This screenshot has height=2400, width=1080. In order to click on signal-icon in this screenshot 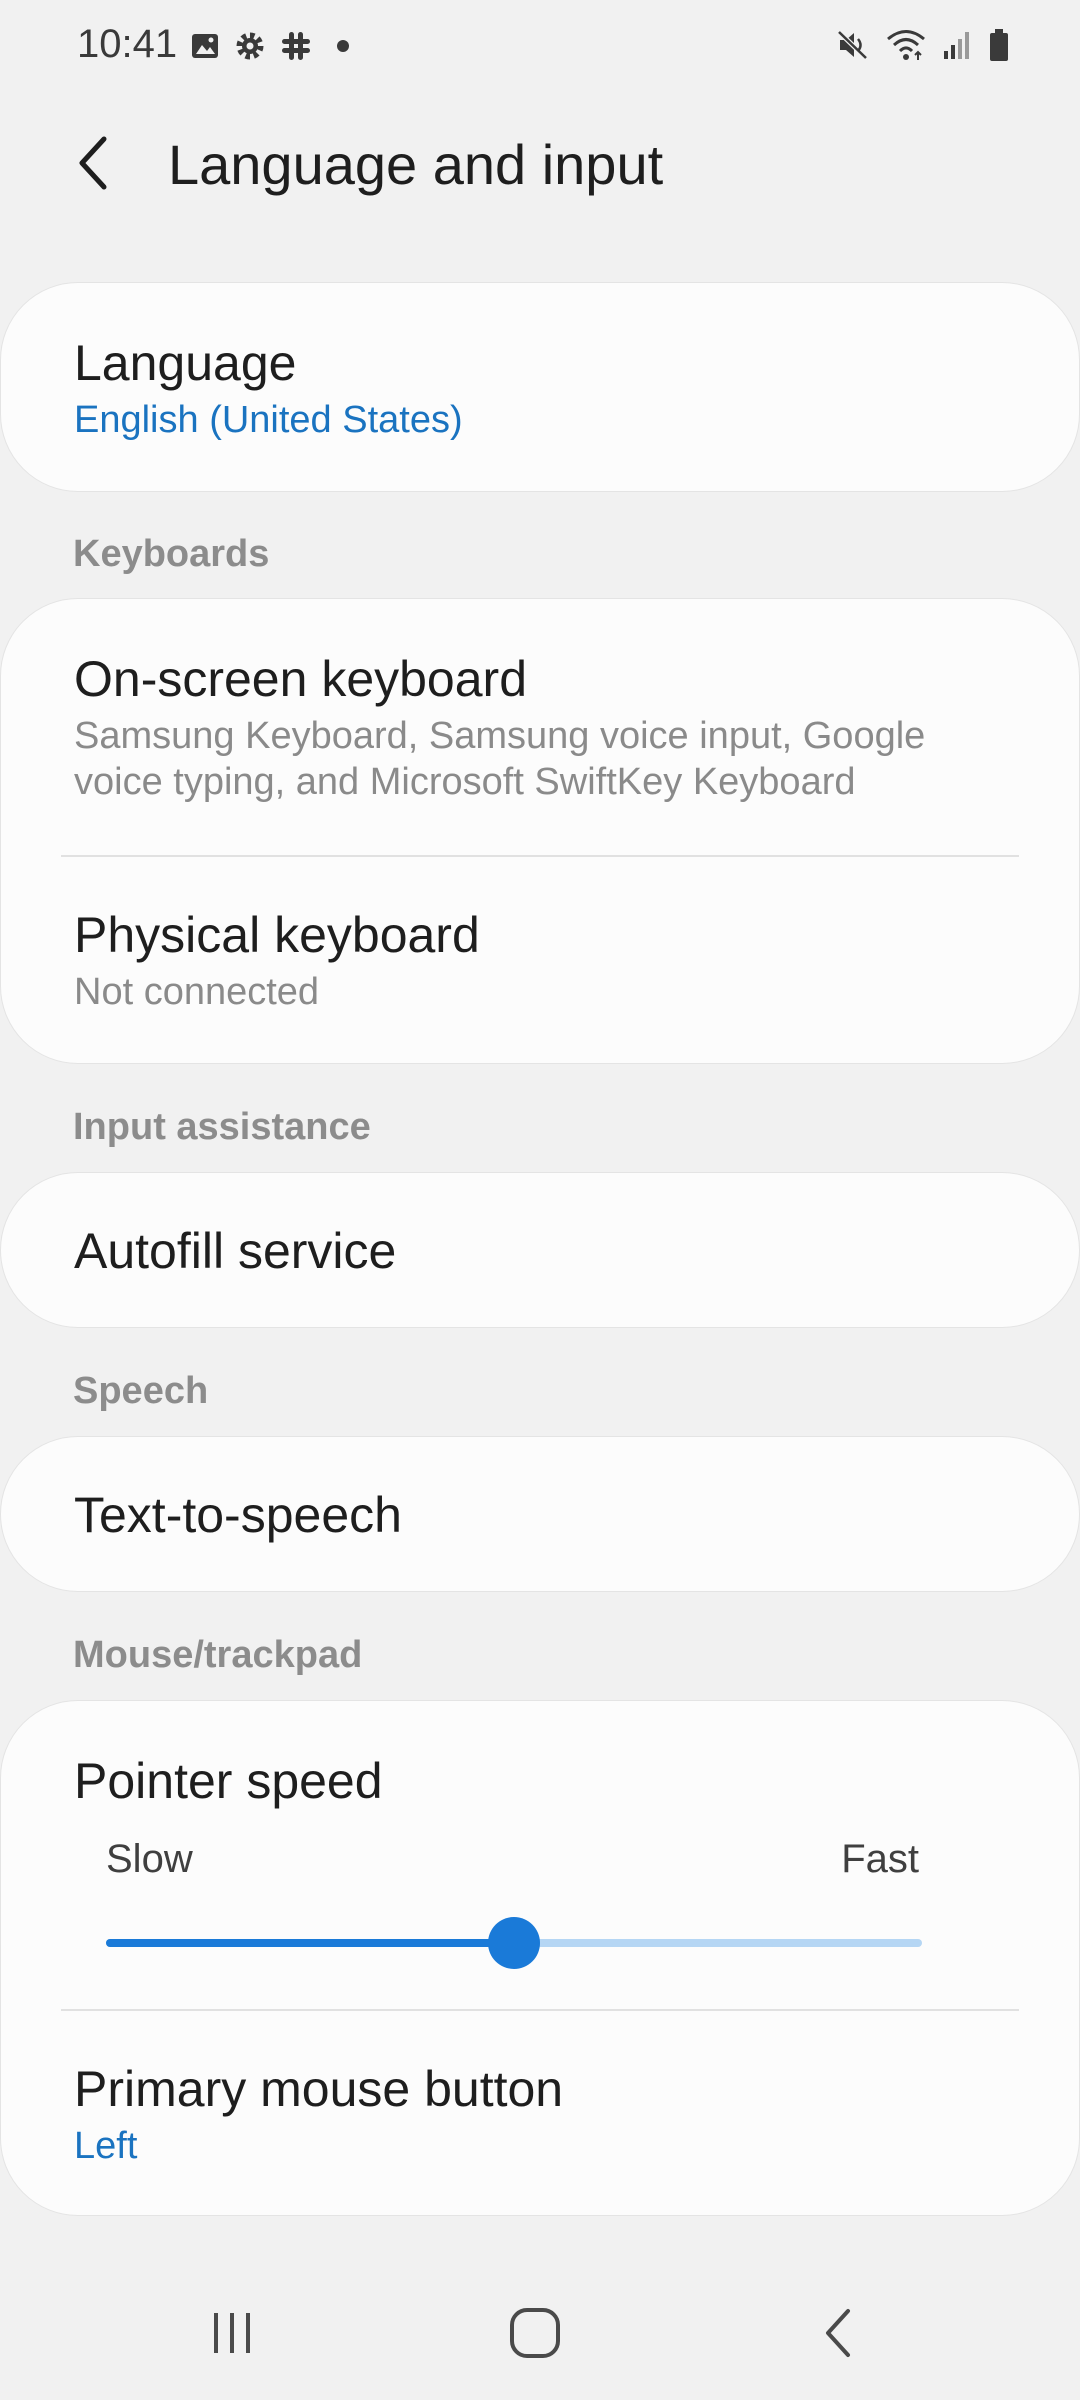, I will do `click(957, 45)`.